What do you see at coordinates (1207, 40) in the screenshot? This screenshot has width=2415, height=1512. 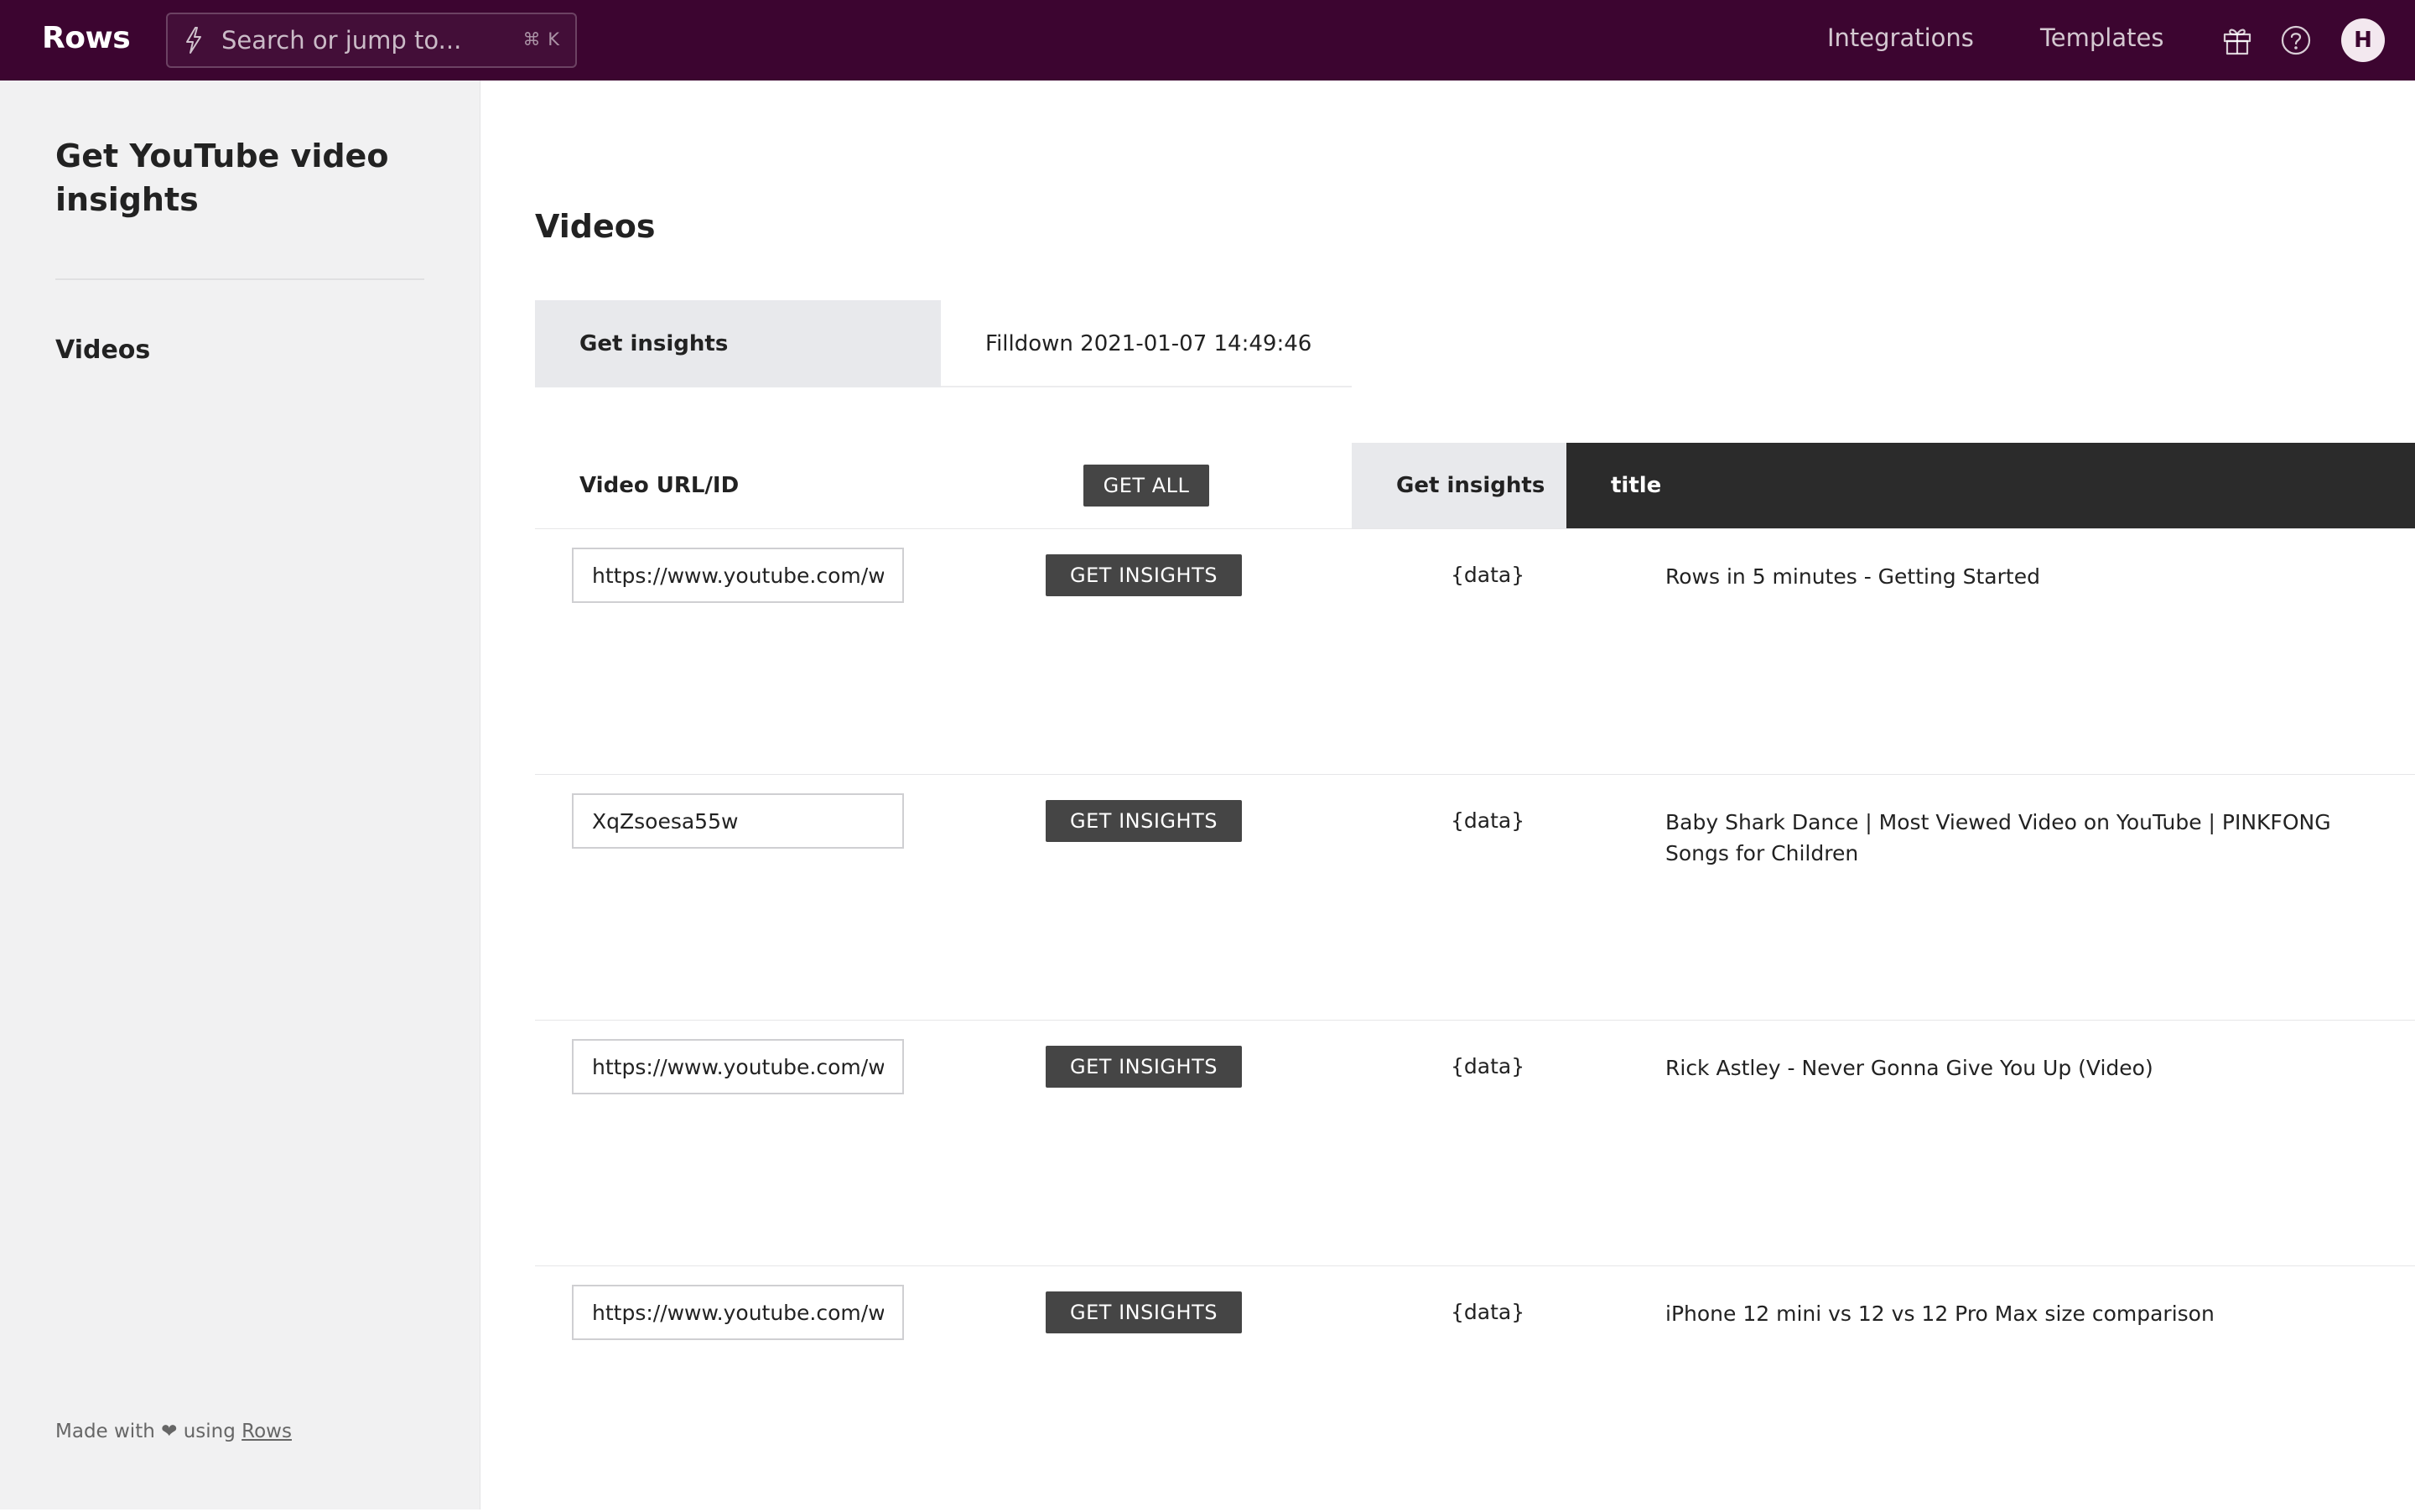 I see `top-bar: Rows ⌘ K Integrations Templates H` at bounding box center [1207, 40].